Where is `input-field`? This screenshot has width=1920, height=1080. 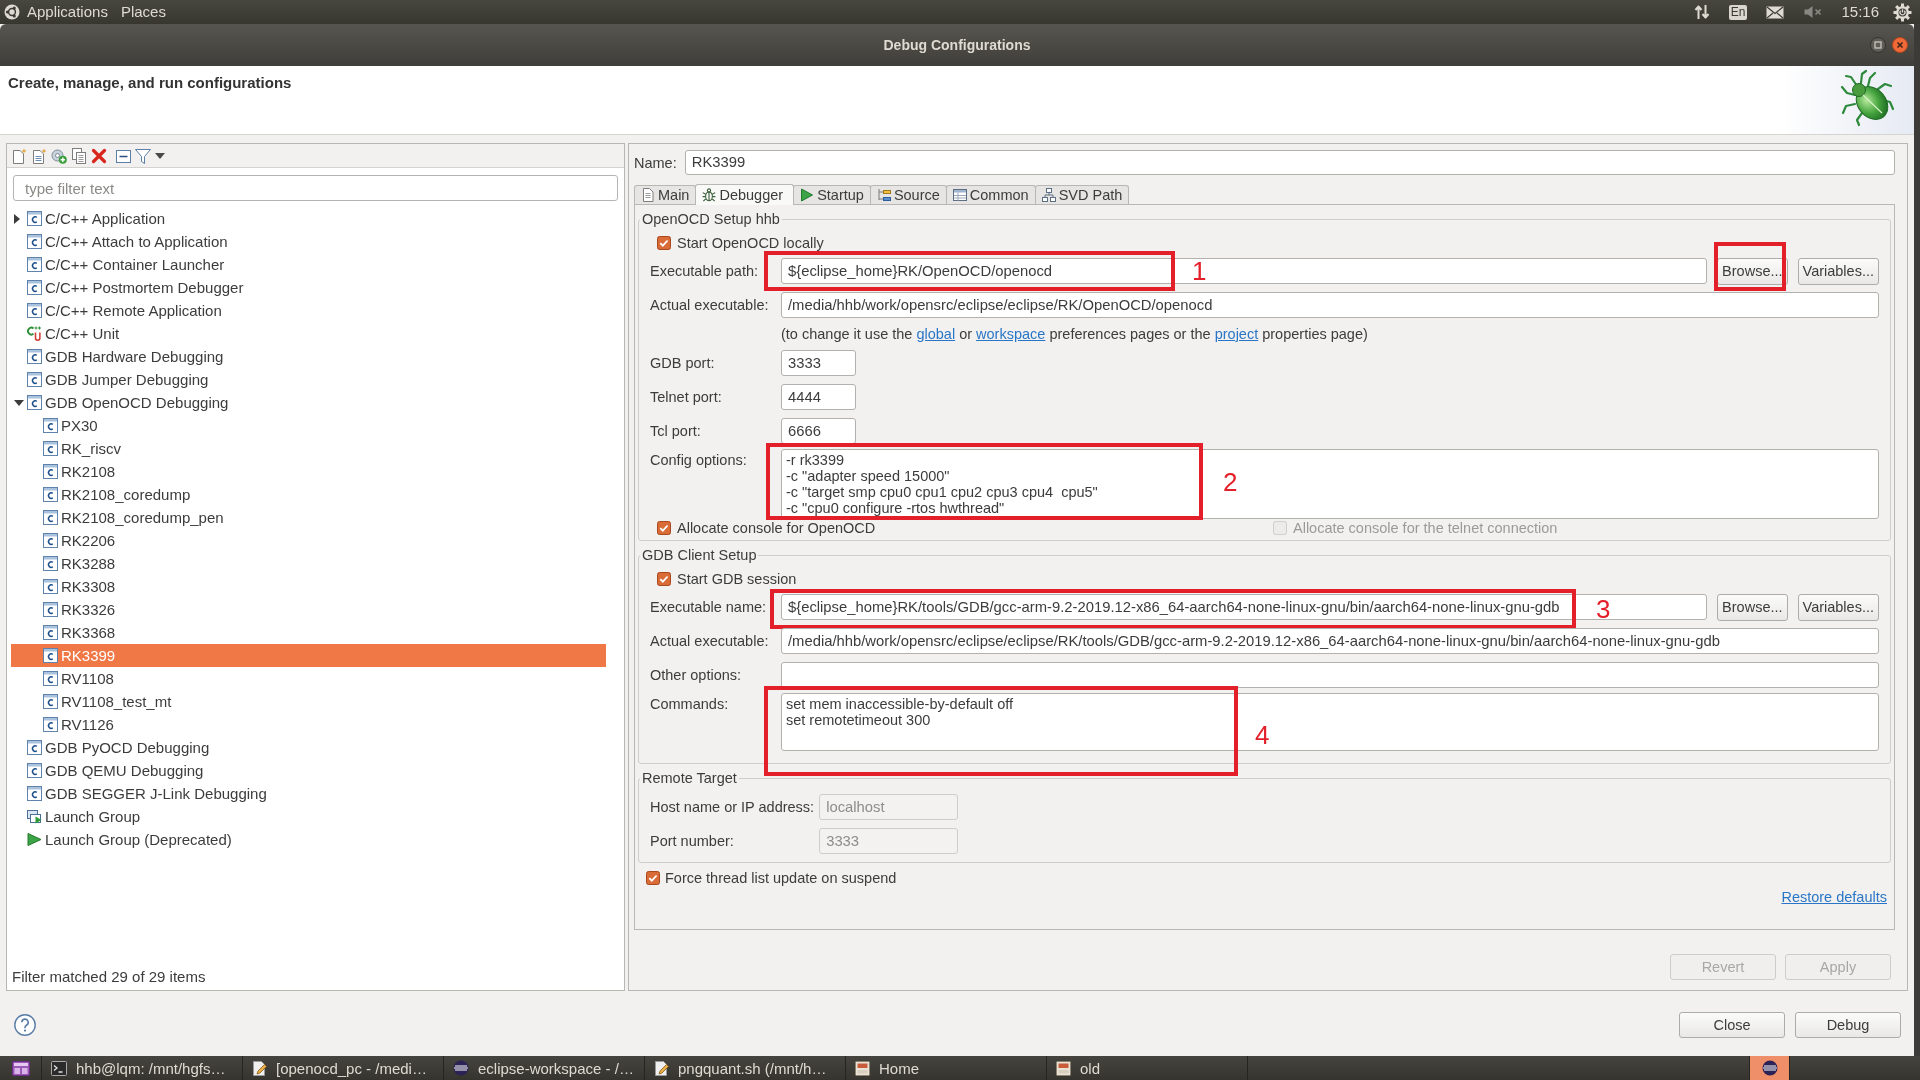 input-field is located at coordinates (1330, 675).